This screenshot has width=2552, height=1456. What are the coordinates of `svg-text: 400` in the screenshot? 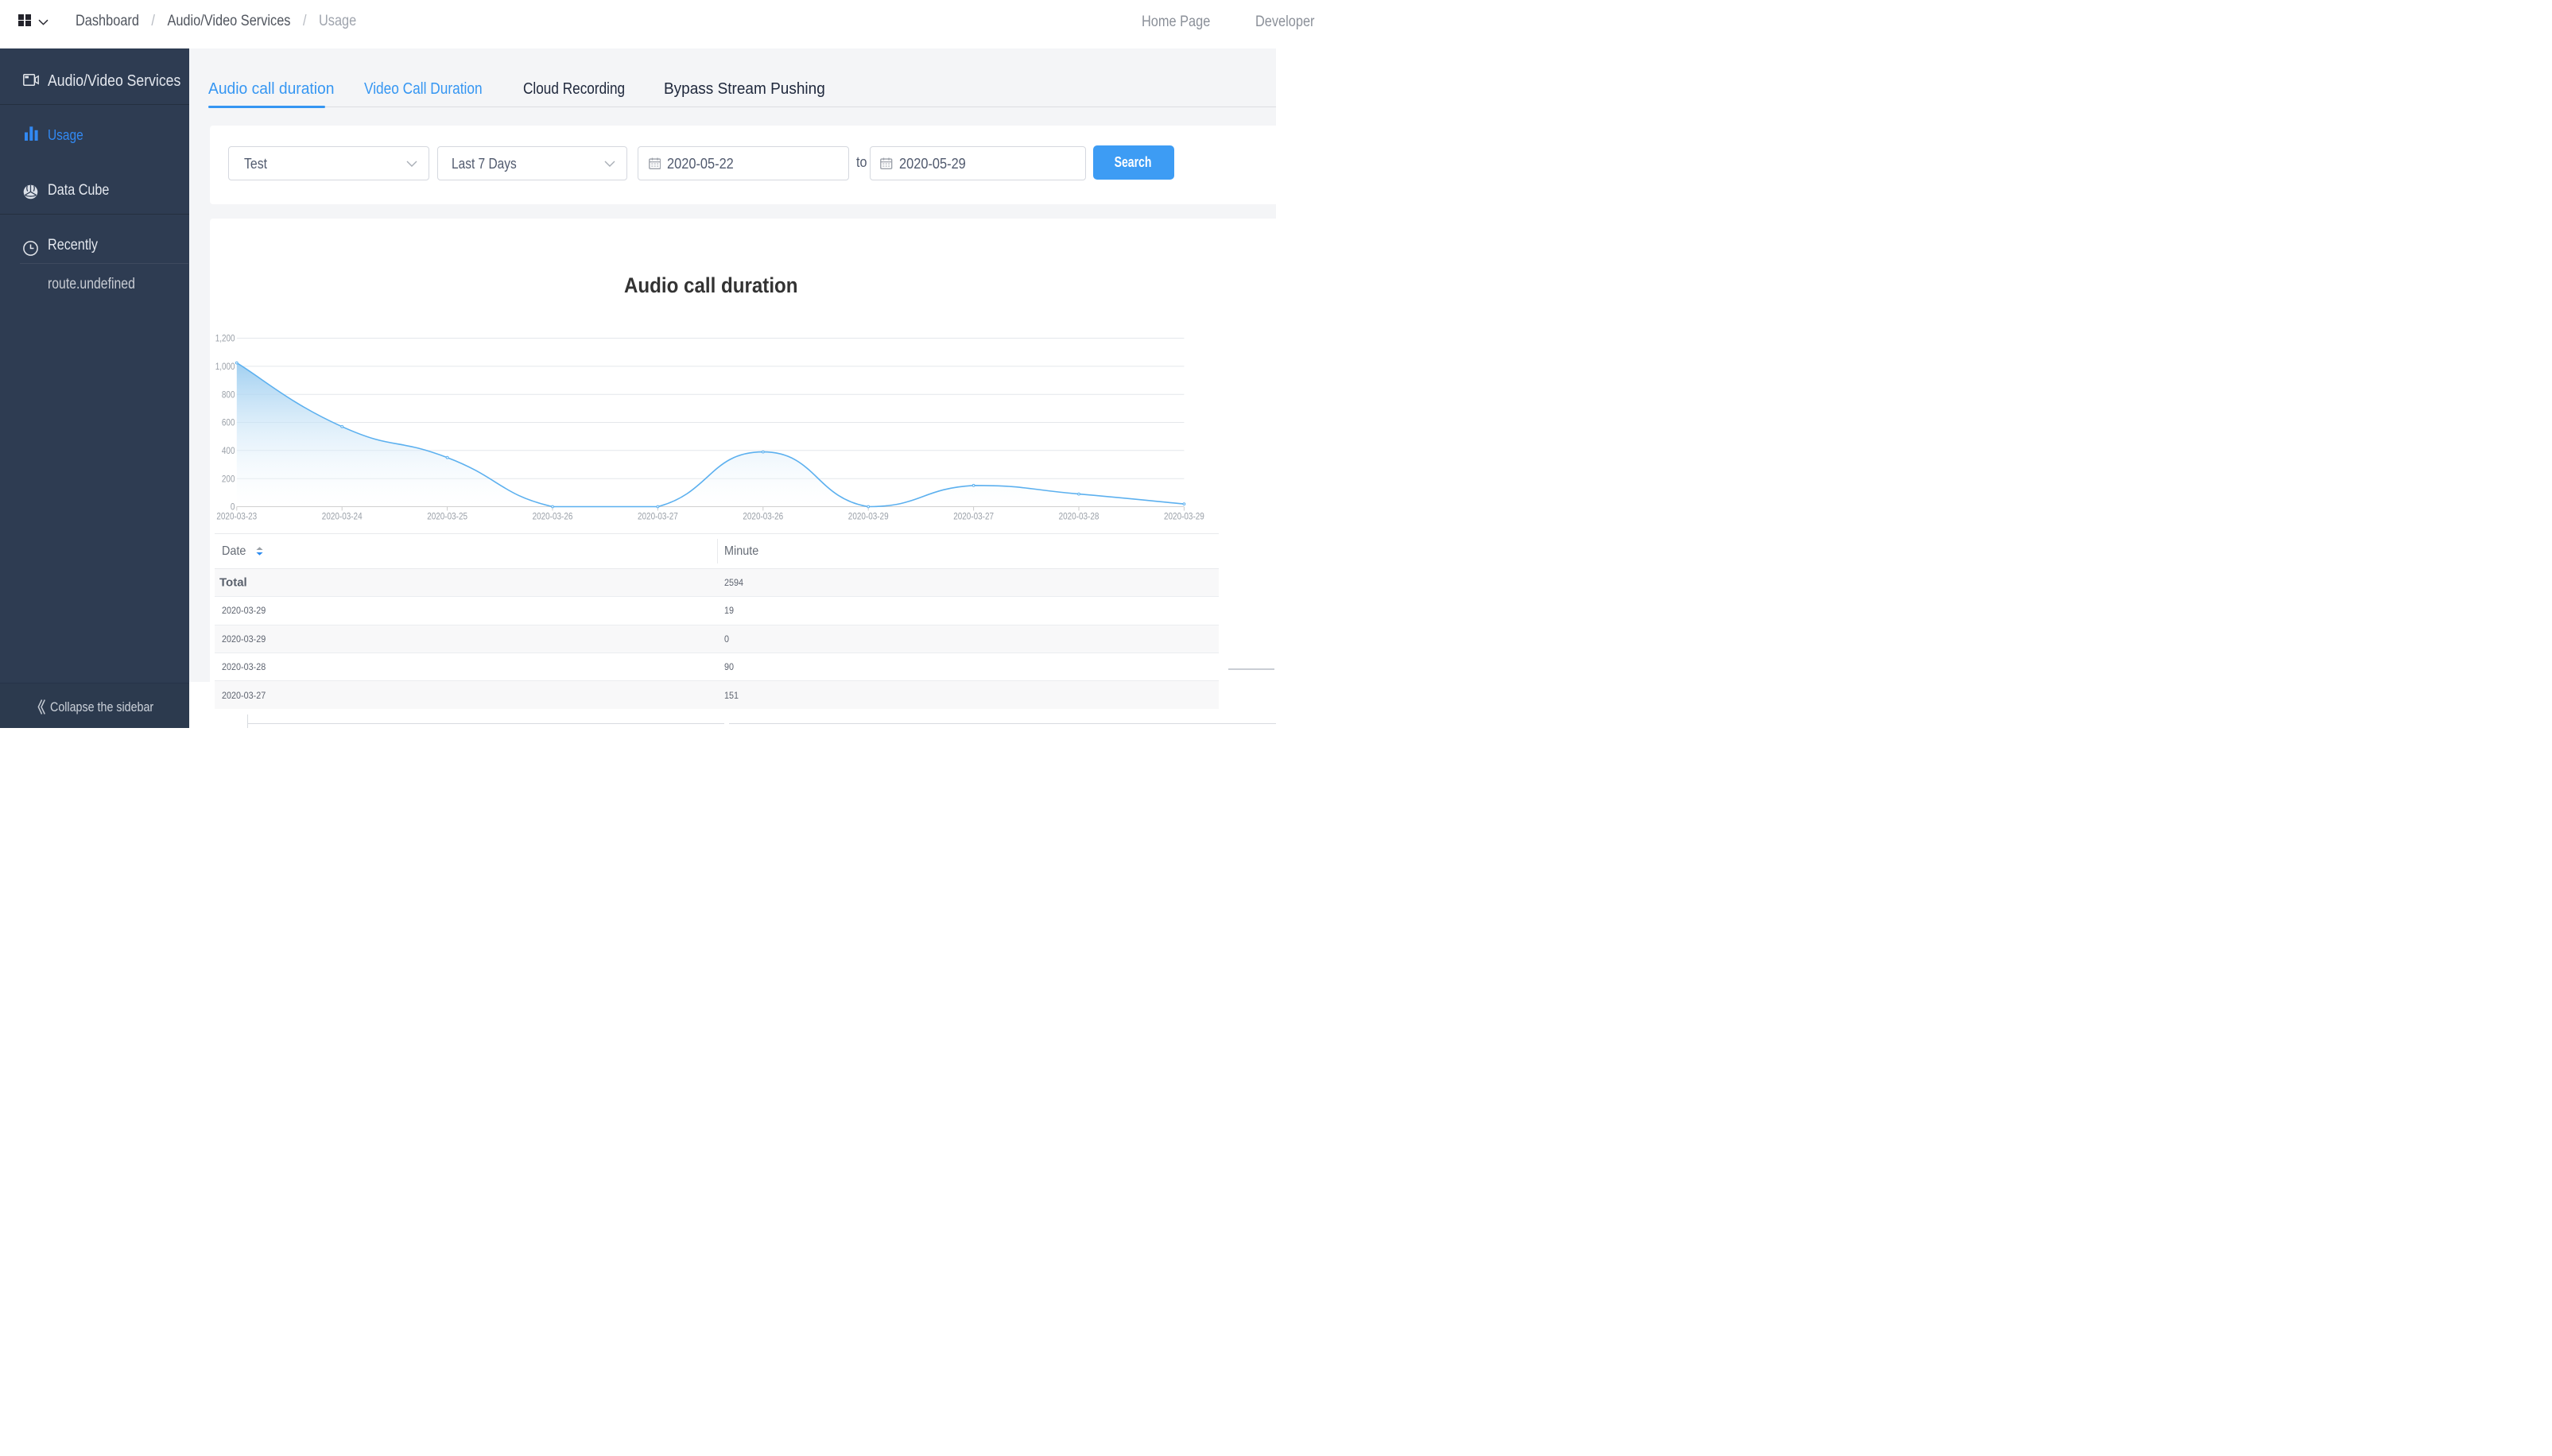 It's located at (228, 450).